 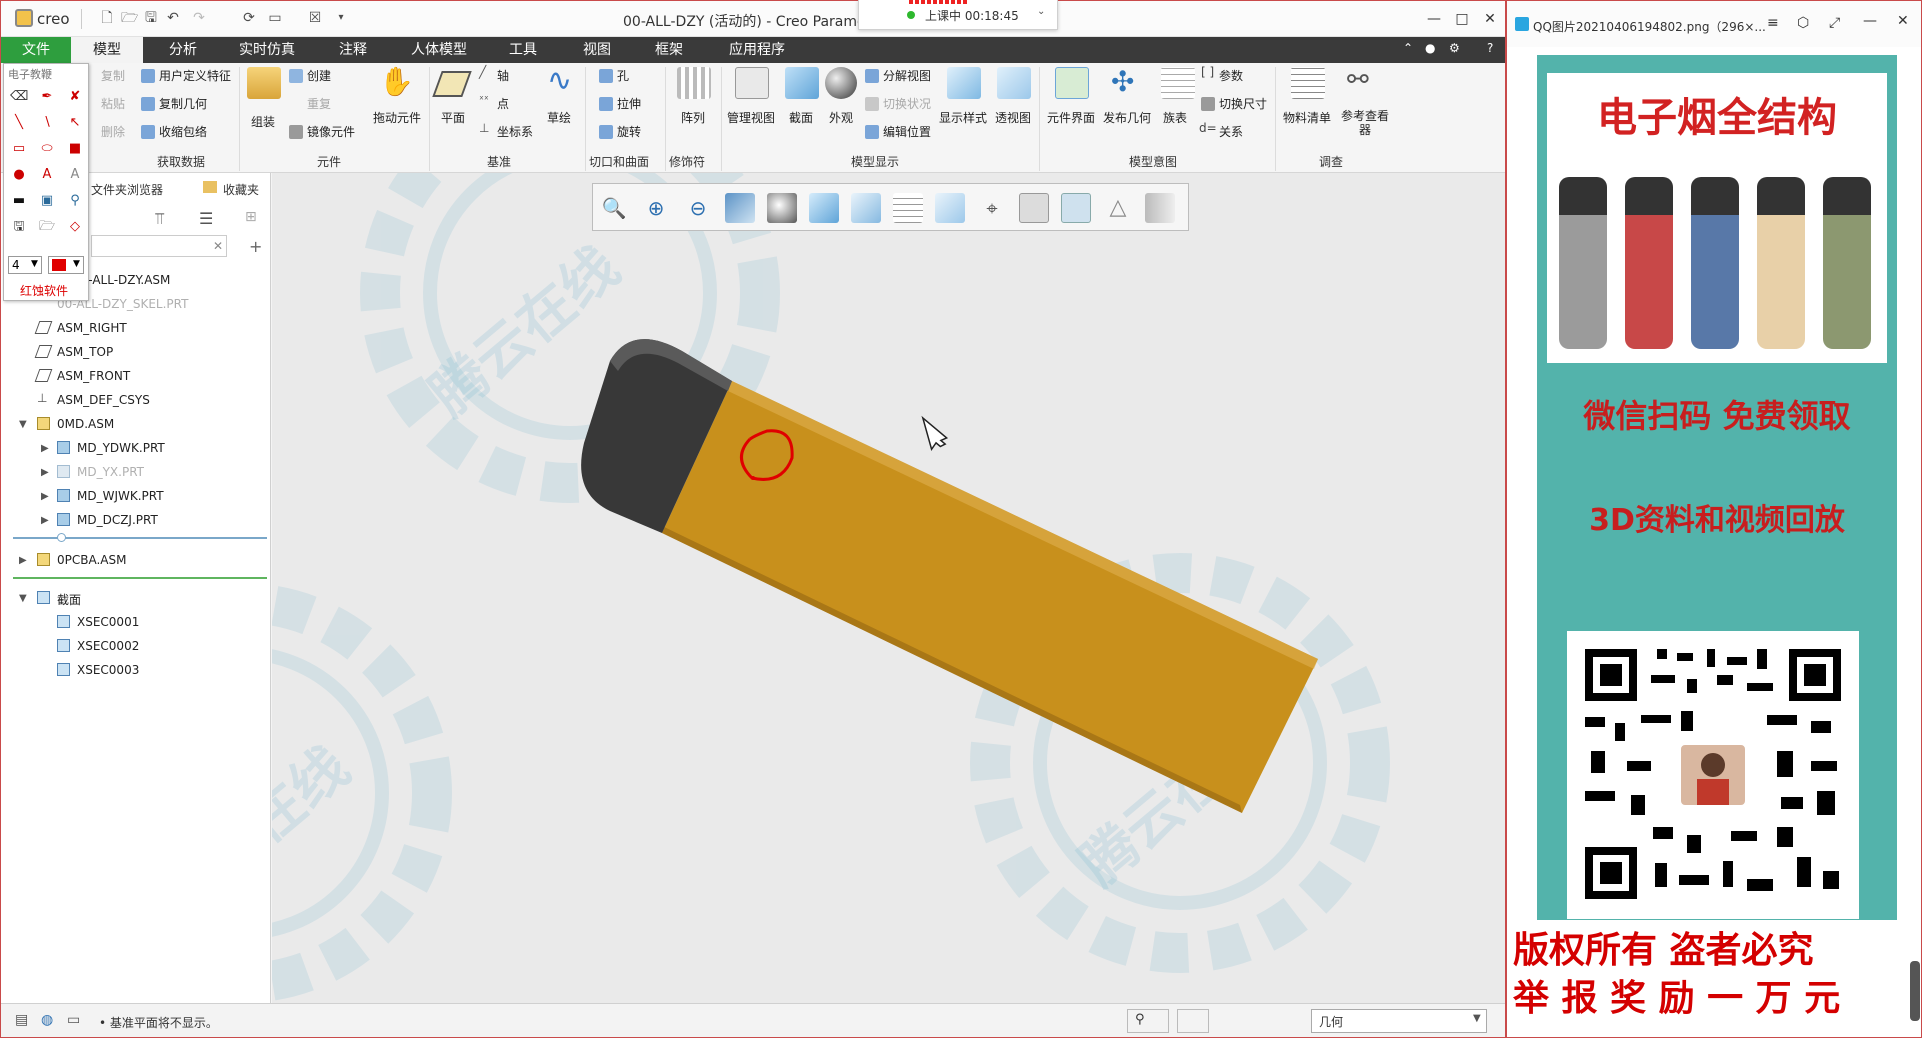 I want to click on ribbon-shrinkwrap: 收缩包络, so click(x=183, y=131).